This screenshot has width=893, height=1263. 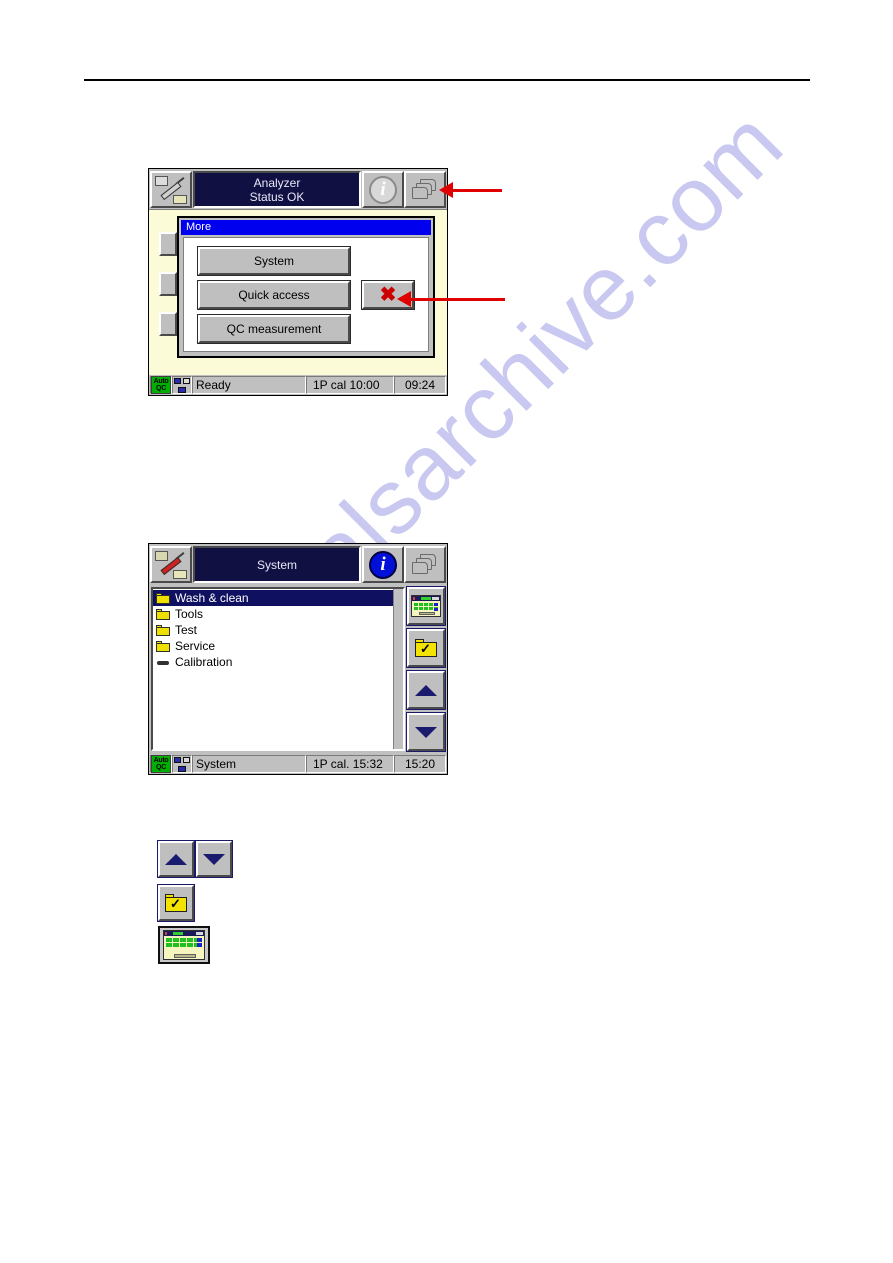 I want to click on legend-scroll-up-button, so click(x=176, y=859).